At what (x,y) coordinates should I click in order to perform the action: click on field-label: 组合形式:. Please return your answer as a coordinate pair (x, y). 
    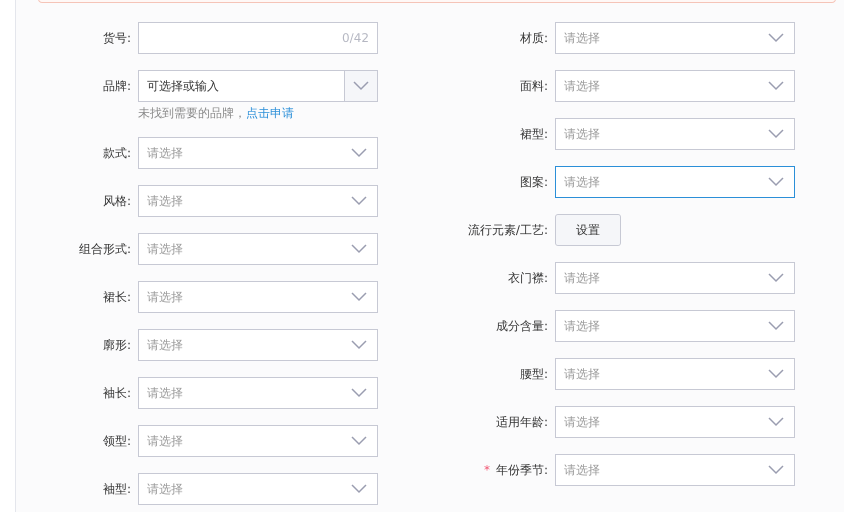
    Looking at the image, I should click on (104, 249).